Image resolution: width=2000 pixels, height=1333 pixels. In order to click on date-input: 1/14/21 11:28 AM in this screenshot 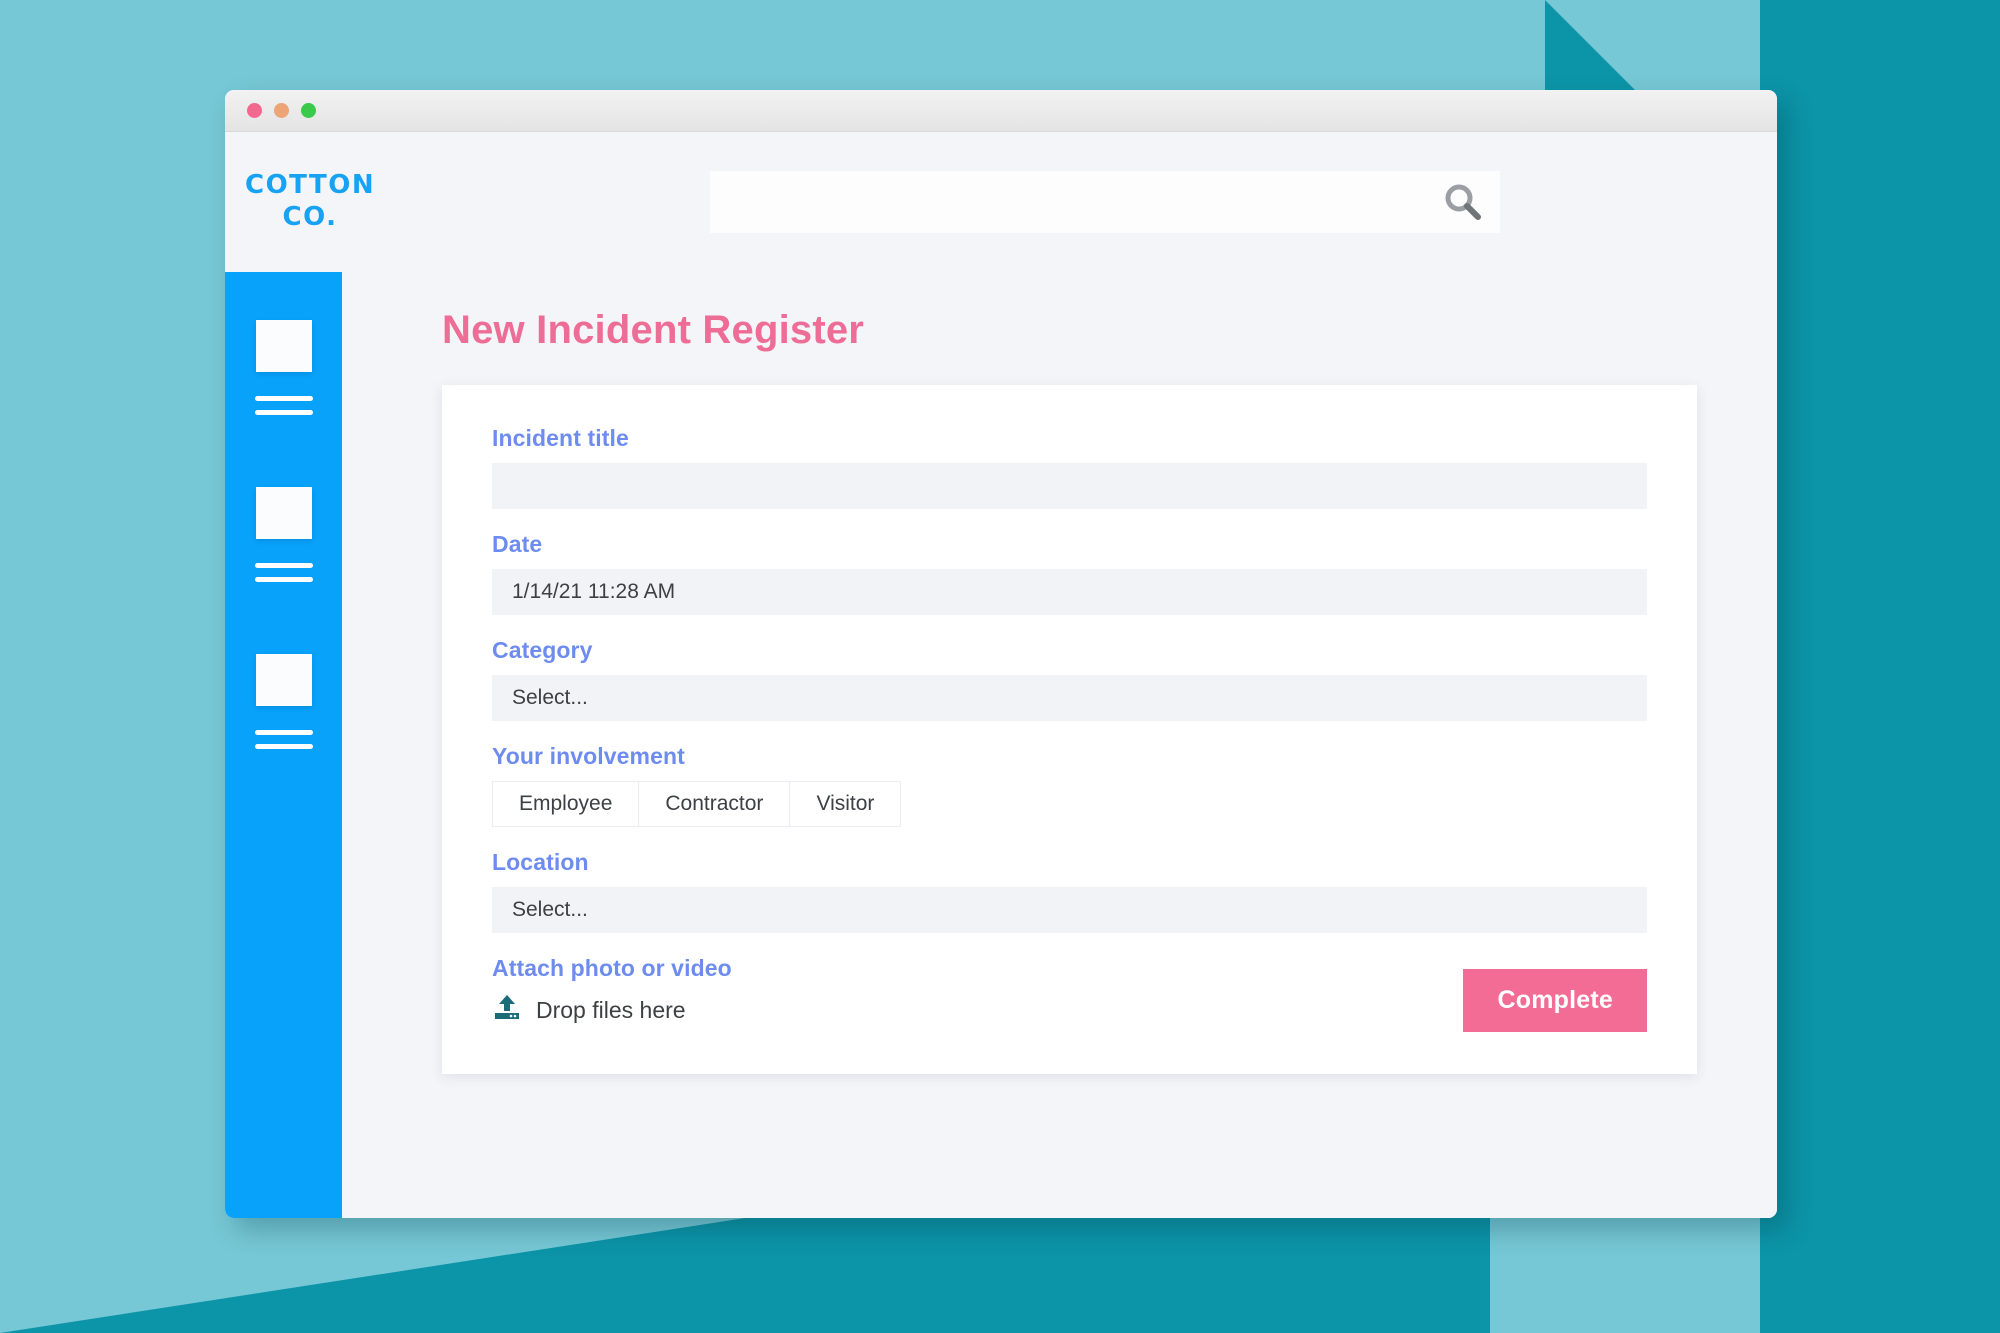, I will do `click(1069, 592)`.